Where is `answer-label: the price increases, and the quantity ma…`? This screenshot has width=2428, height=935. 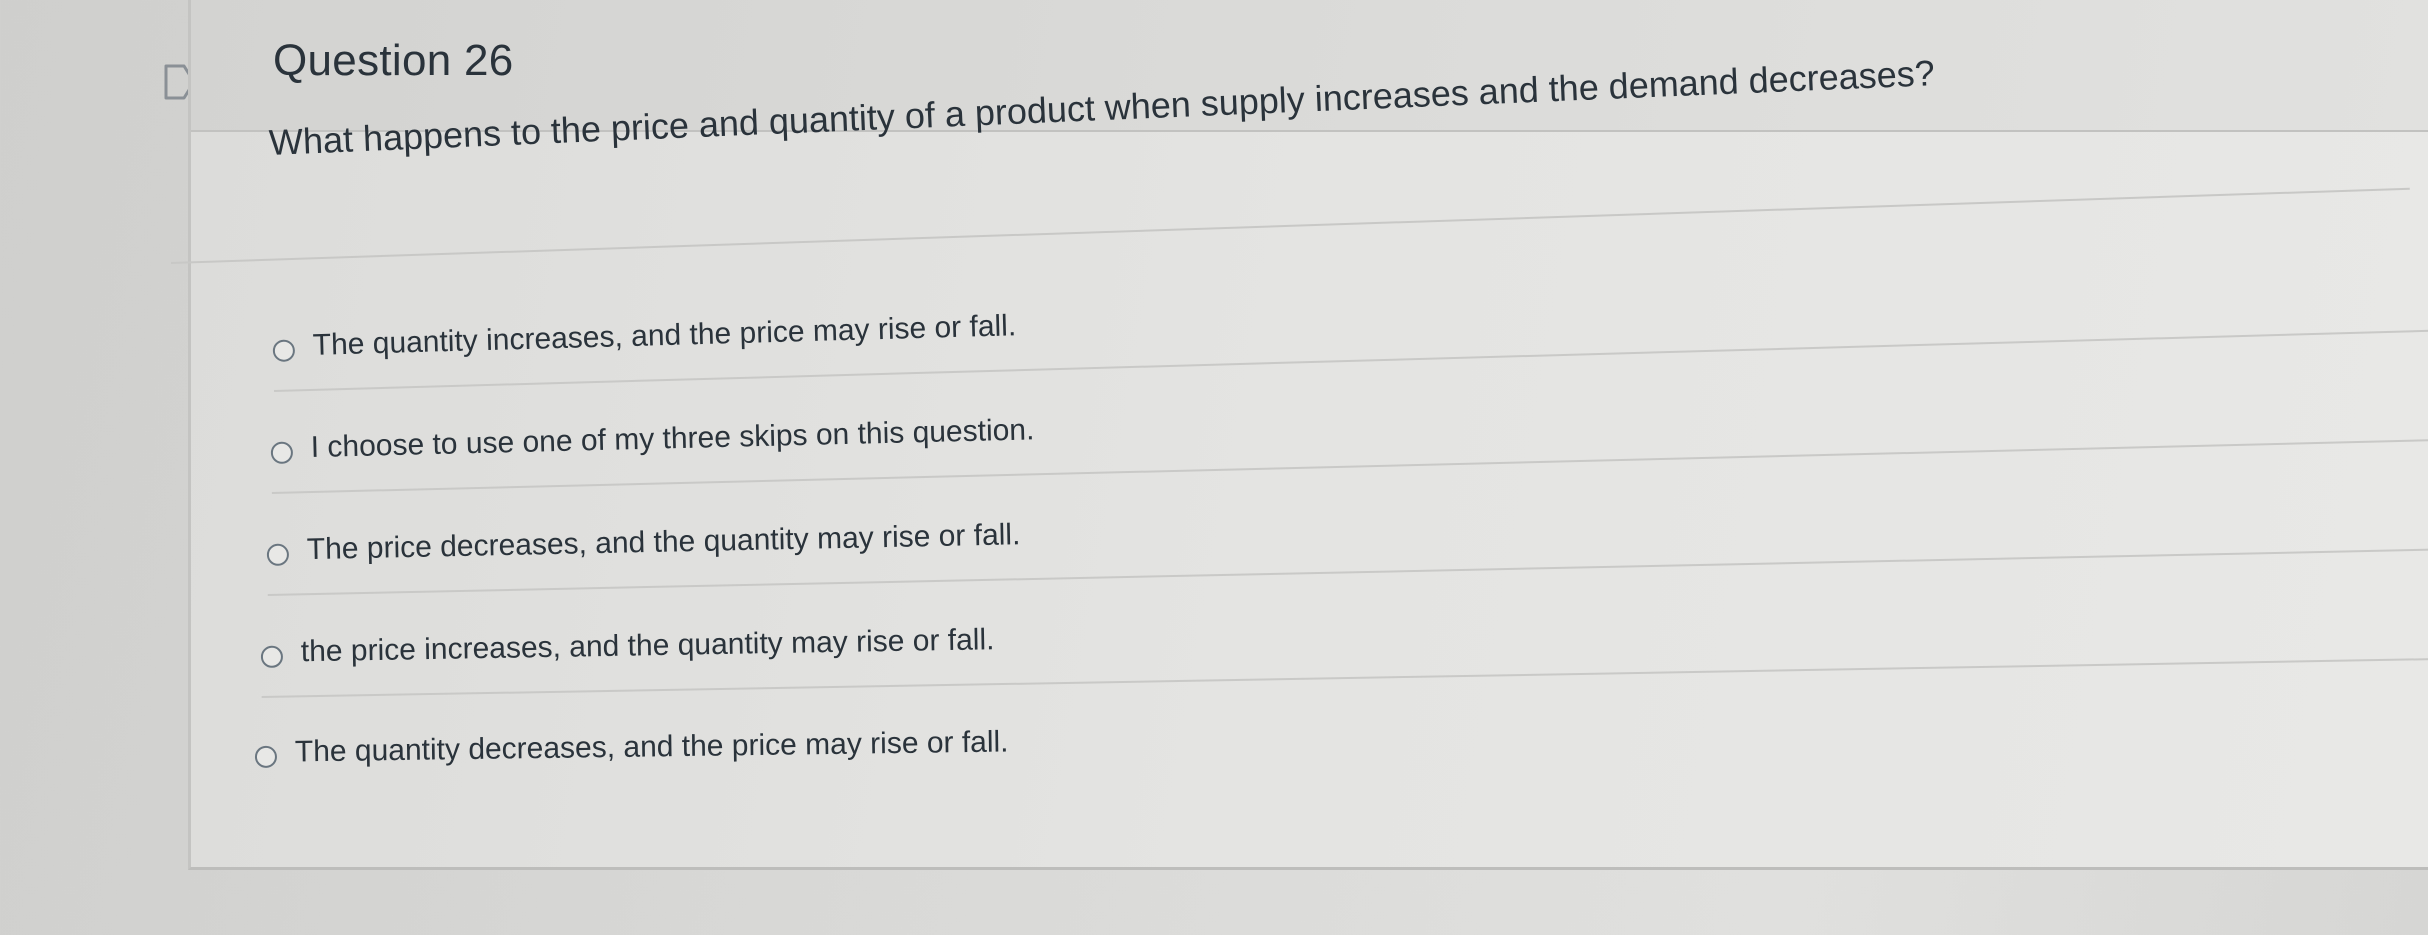
answer-label: the price increases, and the quantity ma… is located at coordinates (647, 646).